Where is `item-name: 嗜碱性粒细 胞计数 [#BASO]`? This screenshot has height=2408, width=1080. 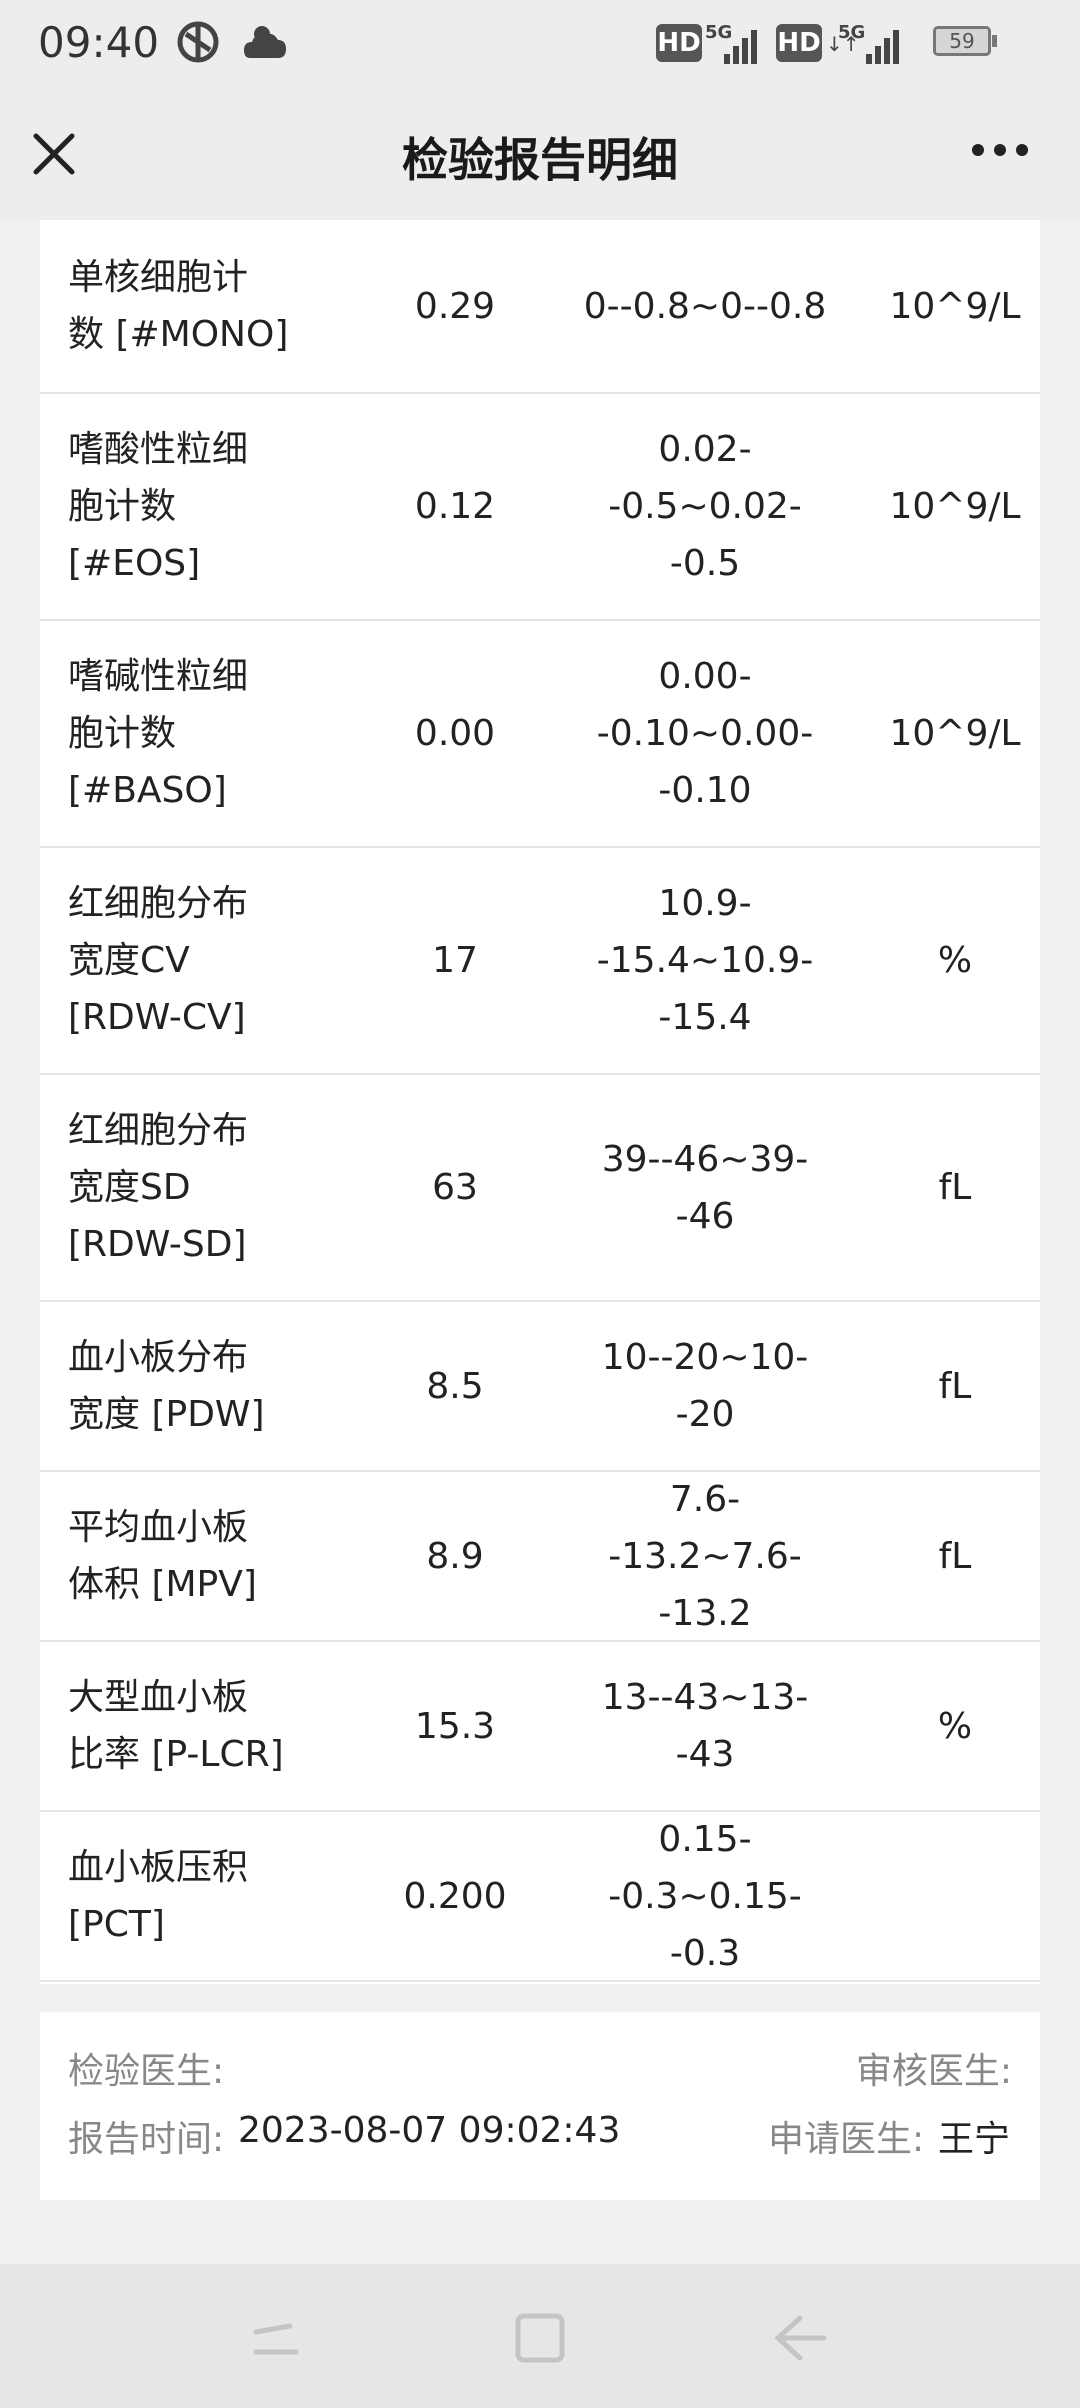
item-name: 嗜碱性粒细 胞计数 [#BASO] is located at coordinates (158, 733).